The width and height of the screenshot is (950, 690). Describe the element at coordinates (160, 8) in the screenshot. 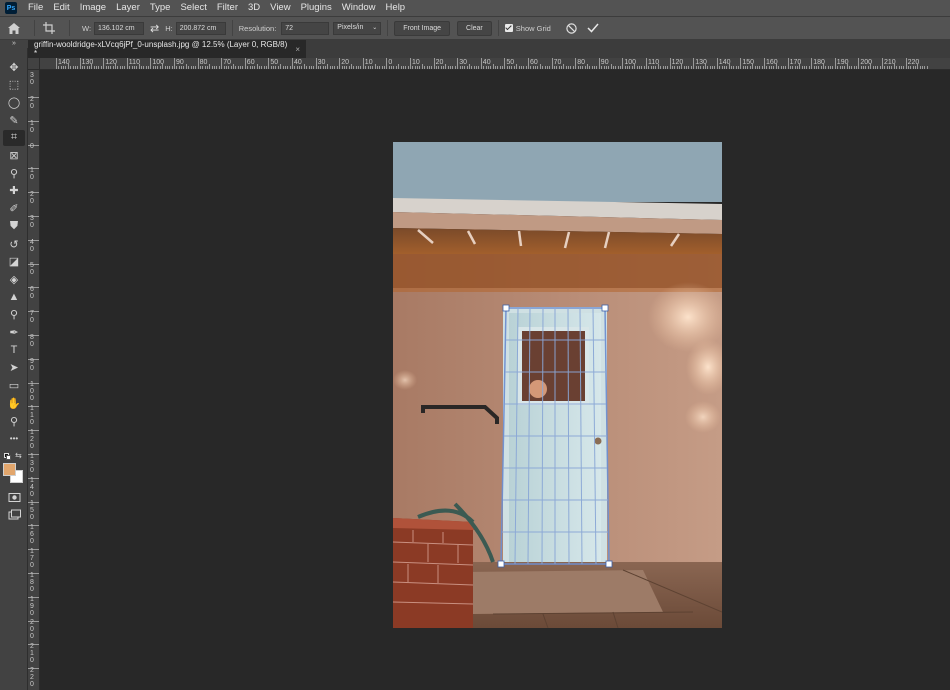

I see `menu-type: Type` at that location.